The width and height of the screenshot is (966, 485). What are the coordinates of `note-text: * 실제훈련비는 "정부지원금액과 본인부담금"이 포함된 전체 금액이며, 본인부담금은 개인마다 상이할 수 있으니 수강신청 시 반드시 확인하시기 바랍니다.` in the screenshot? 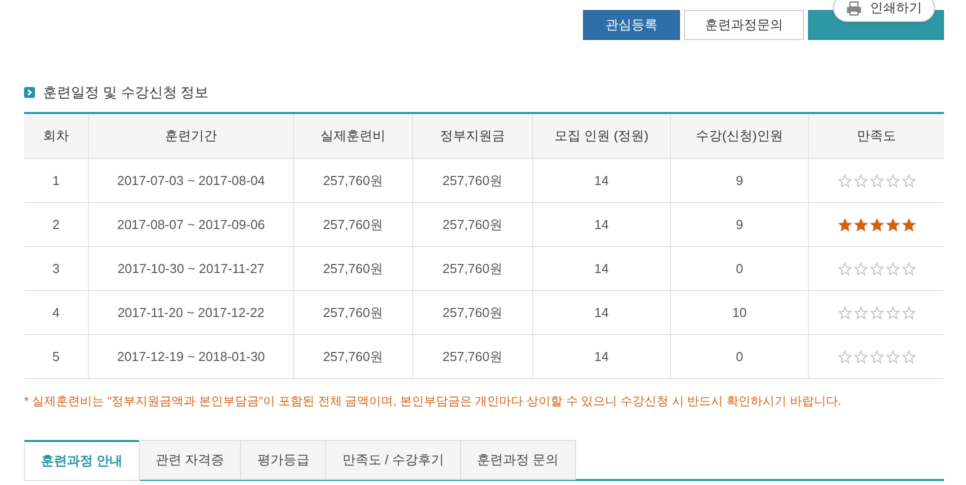 It's located at (433, 401).